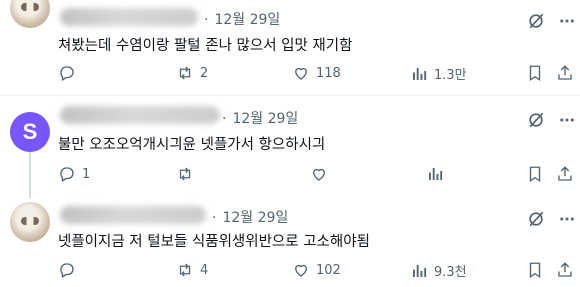 The height and width of the screenshot is (287, 580). What do you see at coordinates (192, 270) in the screenshot?
I see `repost-button: 4` at bounding box center [192, 270].